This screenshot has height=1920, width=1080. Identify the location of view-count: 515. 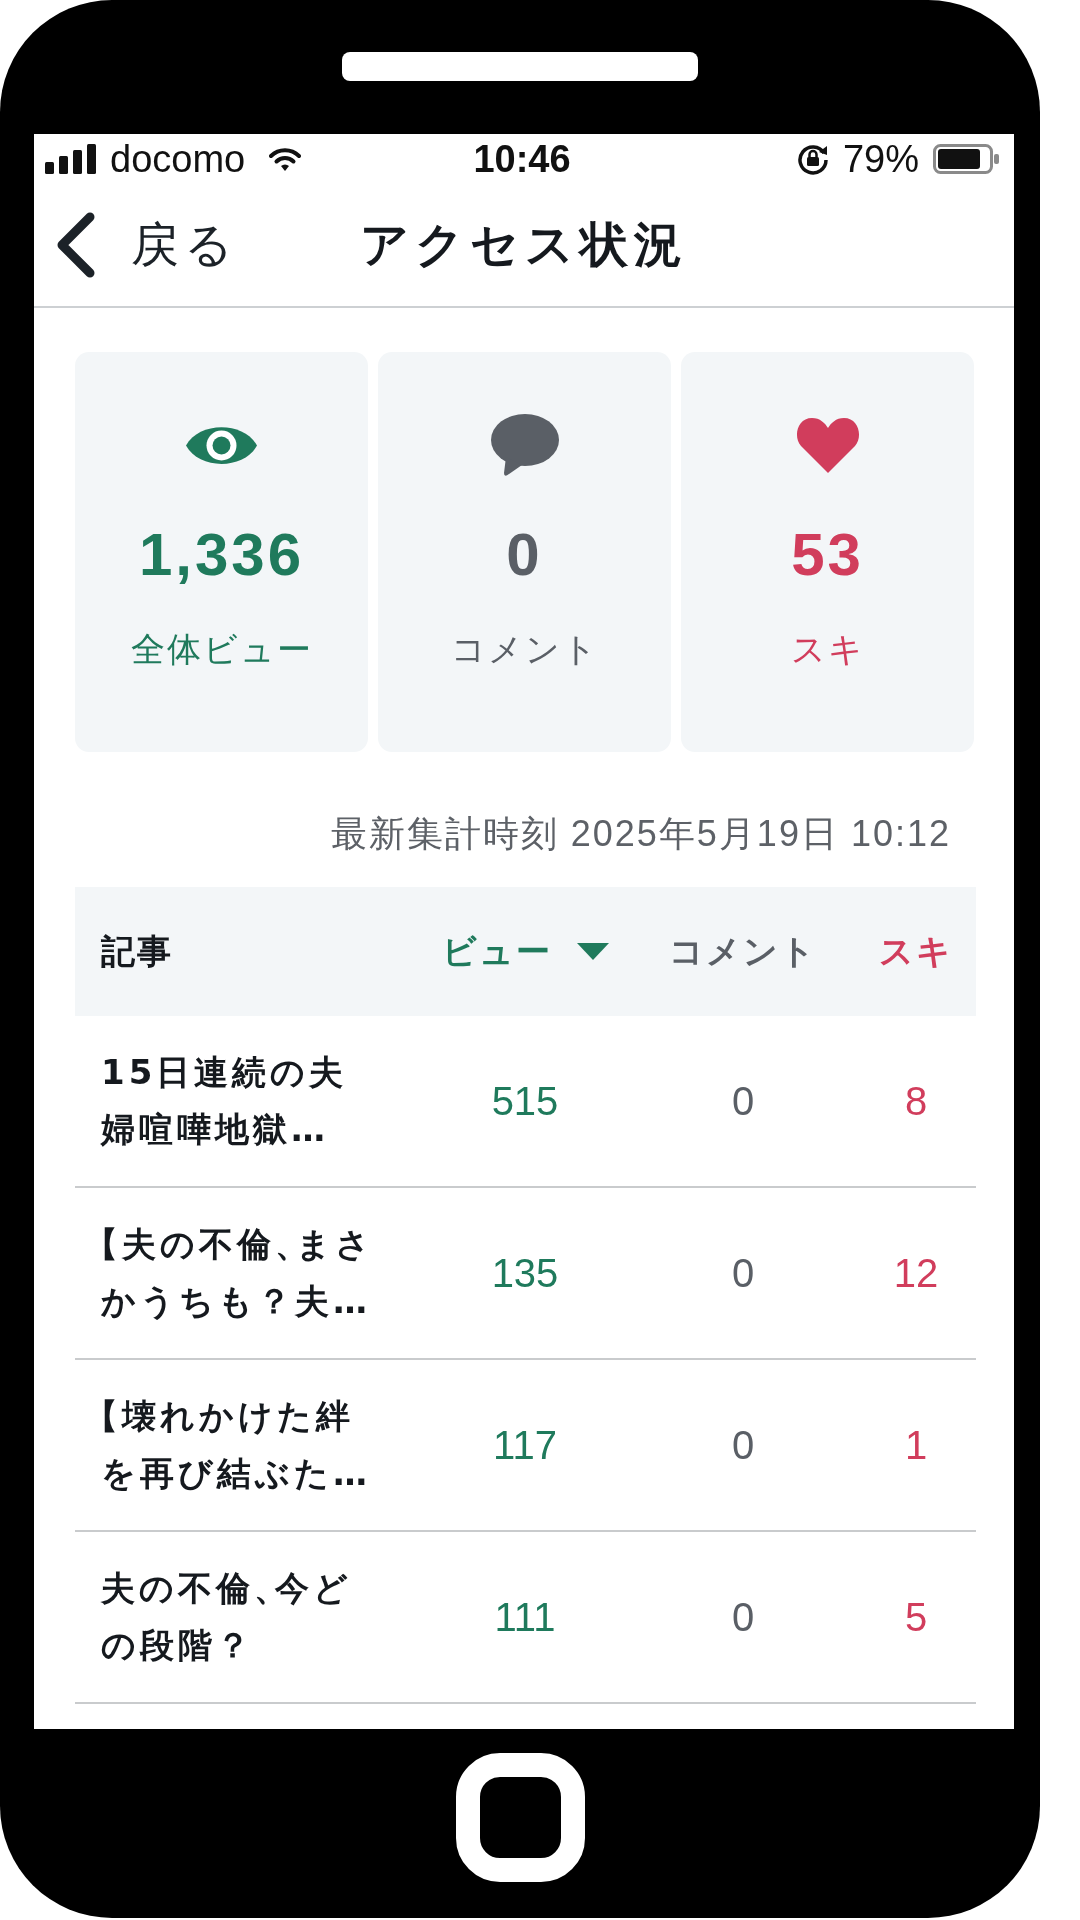
(525, 1101).